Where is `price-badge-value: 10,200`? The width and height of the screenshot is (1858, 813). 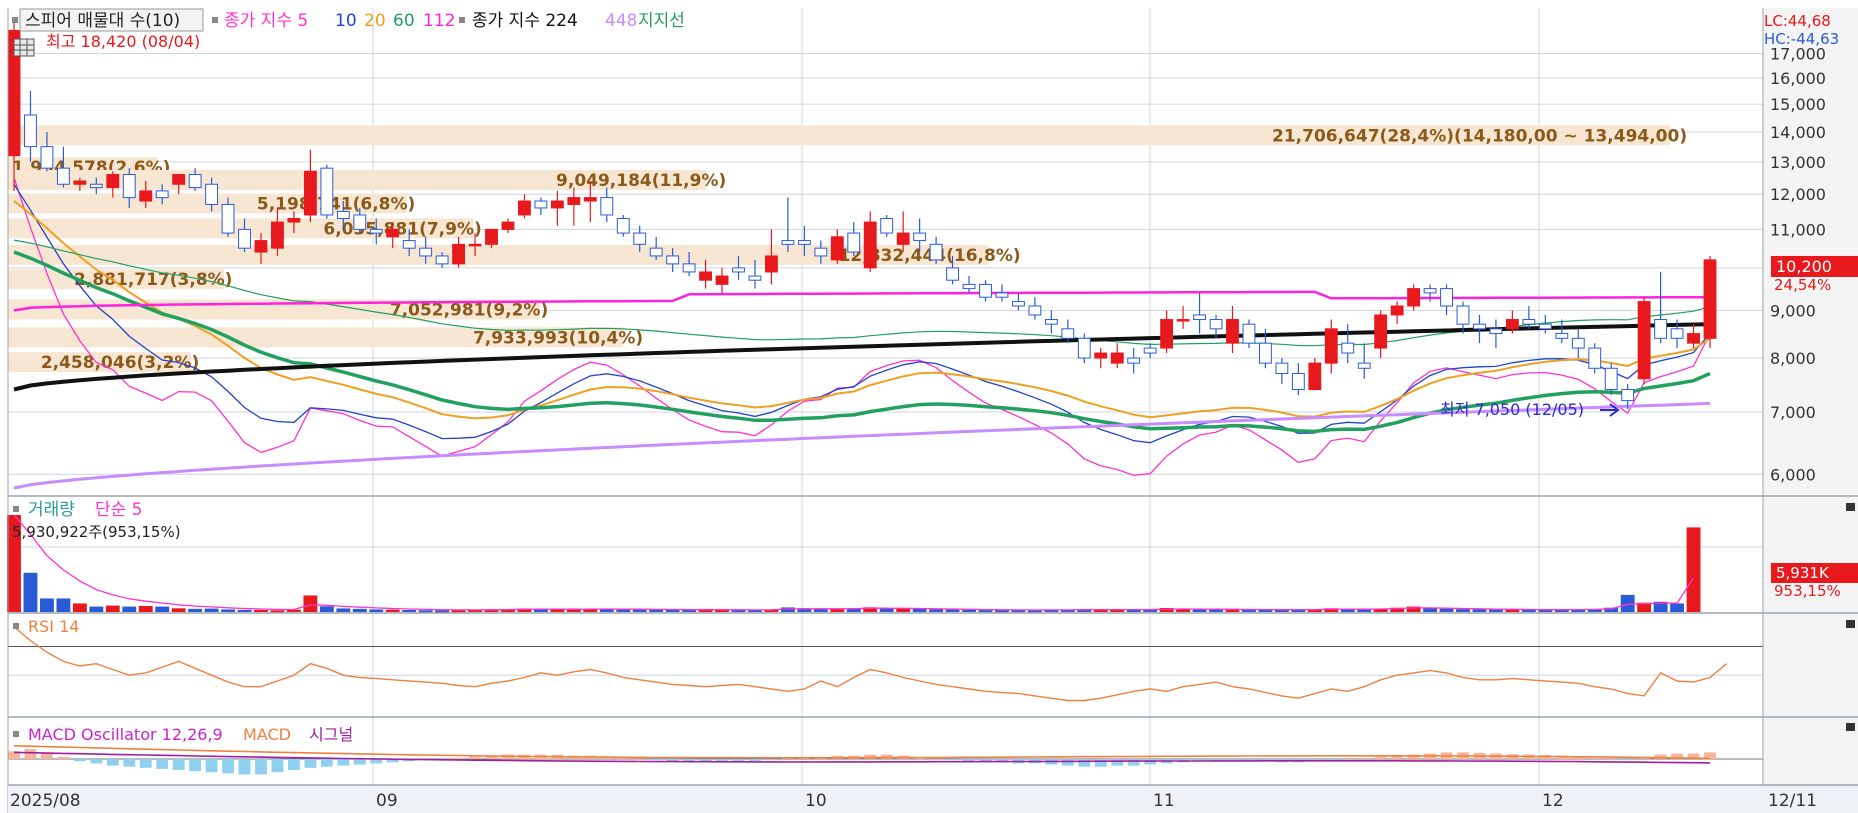
price-badge-value: 10,200 is located at coordinates (1804, 266).